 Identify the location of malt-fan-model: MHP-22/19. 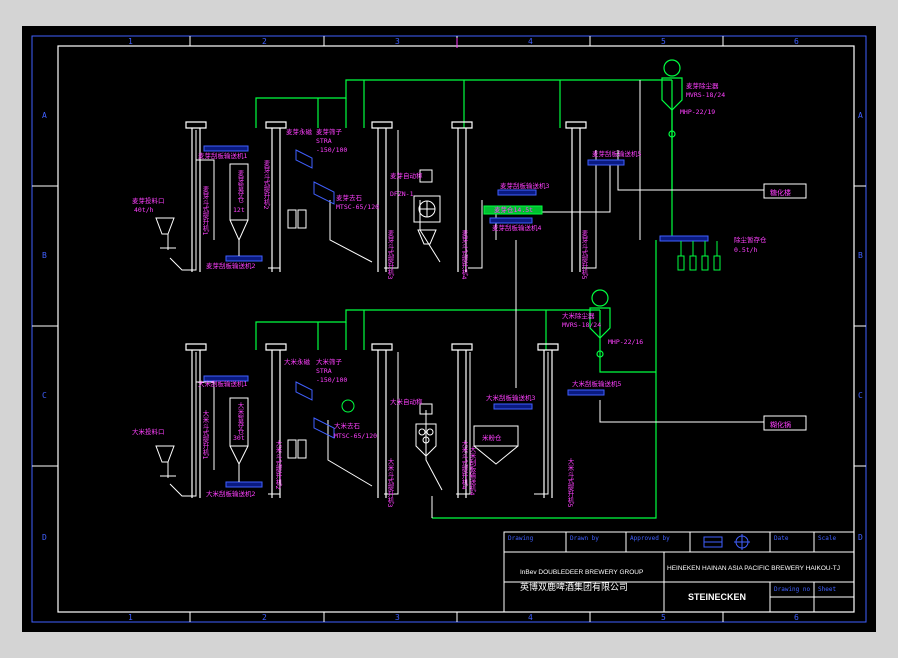
(697, 112).